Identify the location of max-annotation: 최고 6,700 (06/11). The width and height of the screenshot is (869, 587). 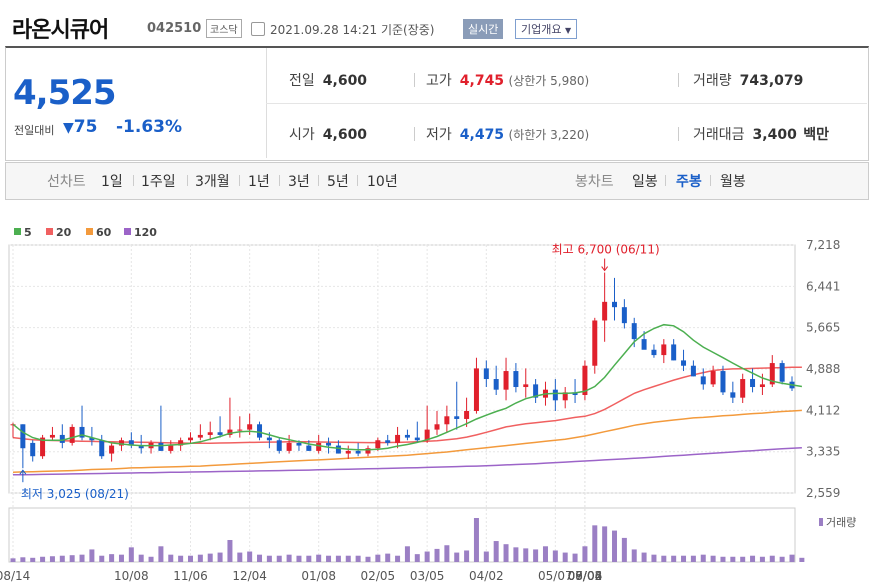
(606, 250).